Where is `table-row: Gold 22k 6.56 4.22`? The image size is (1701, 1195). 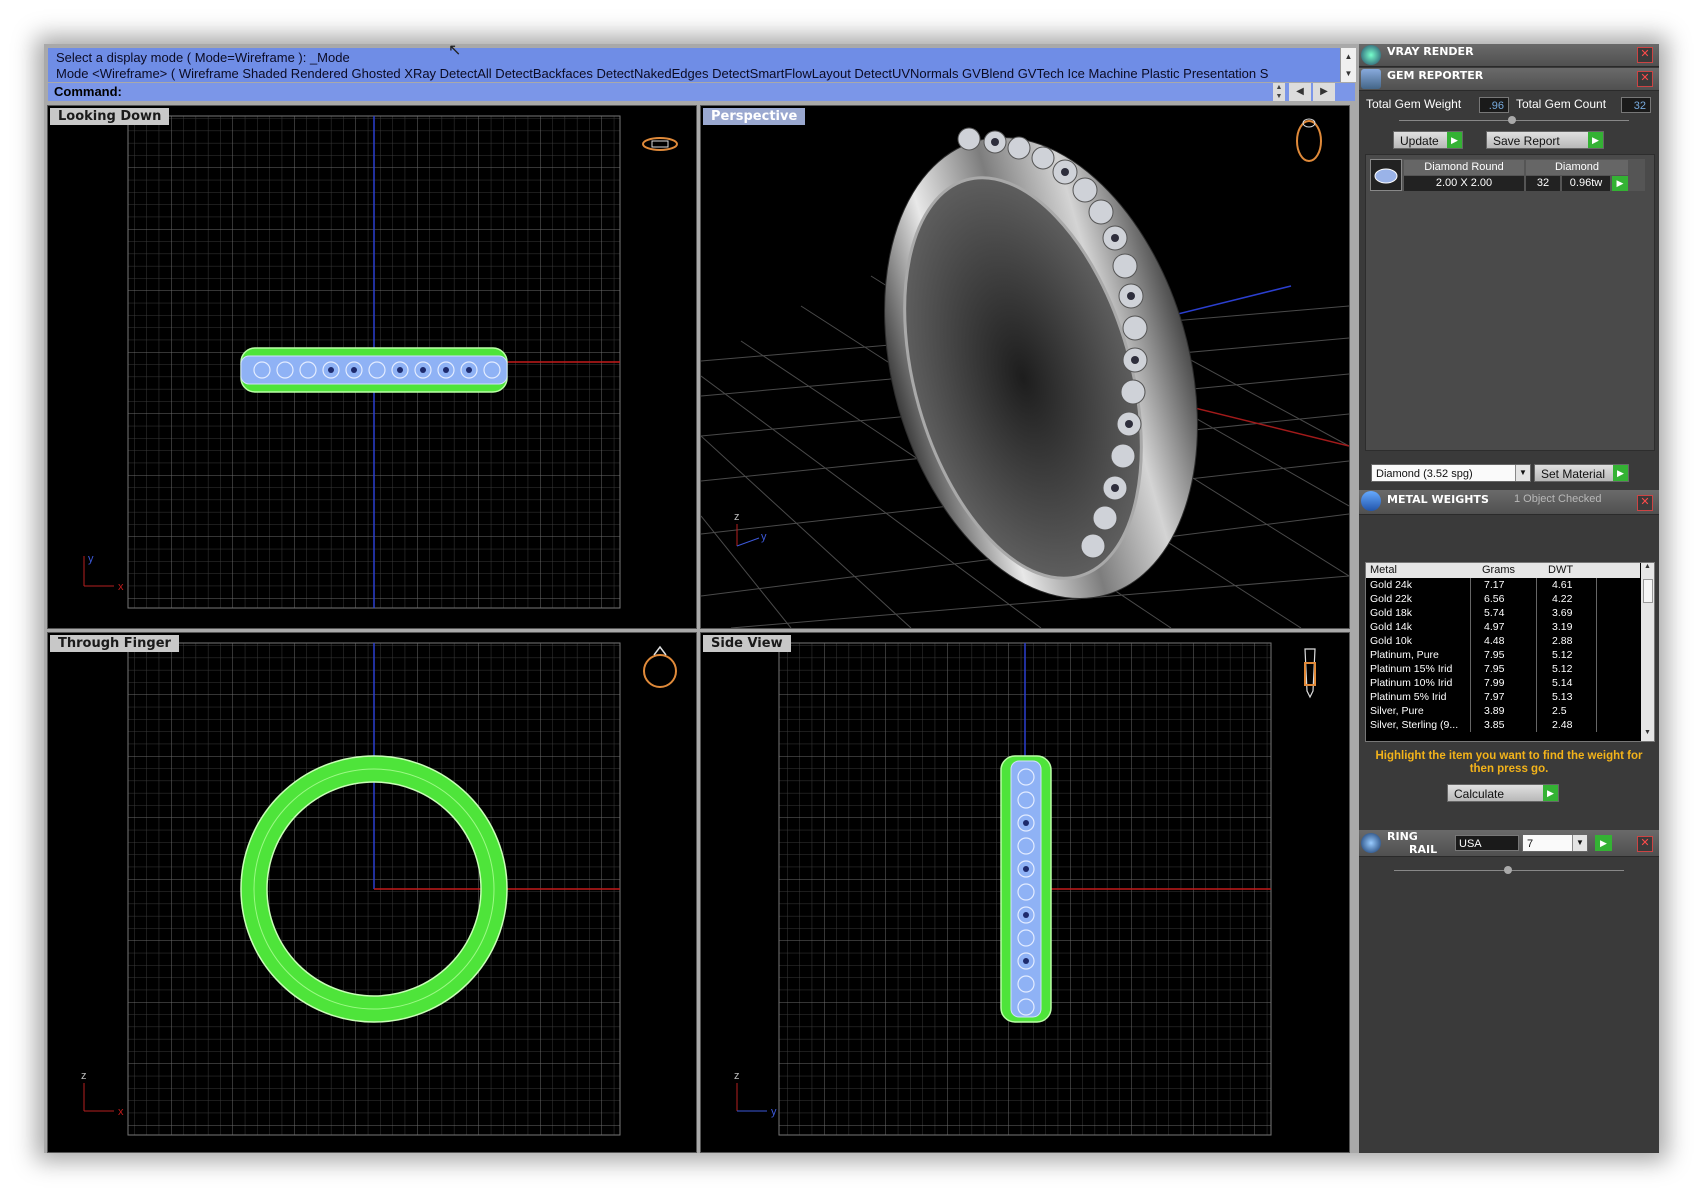
table-row: Gold 22k 6.56 4.22 is located at coordinates (1503, 599).